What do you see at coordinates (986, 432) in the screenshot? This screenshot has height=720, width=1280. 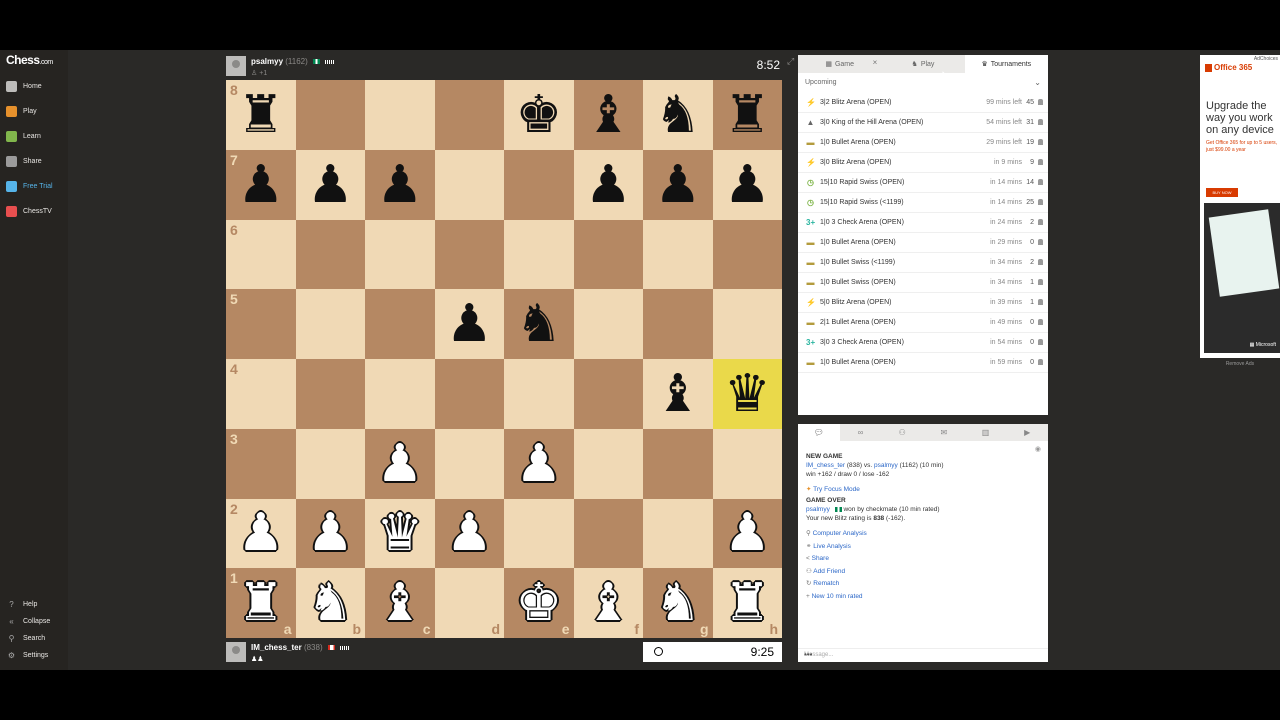 I see `stats-icon: ▥` at bounding box center [986, 432].